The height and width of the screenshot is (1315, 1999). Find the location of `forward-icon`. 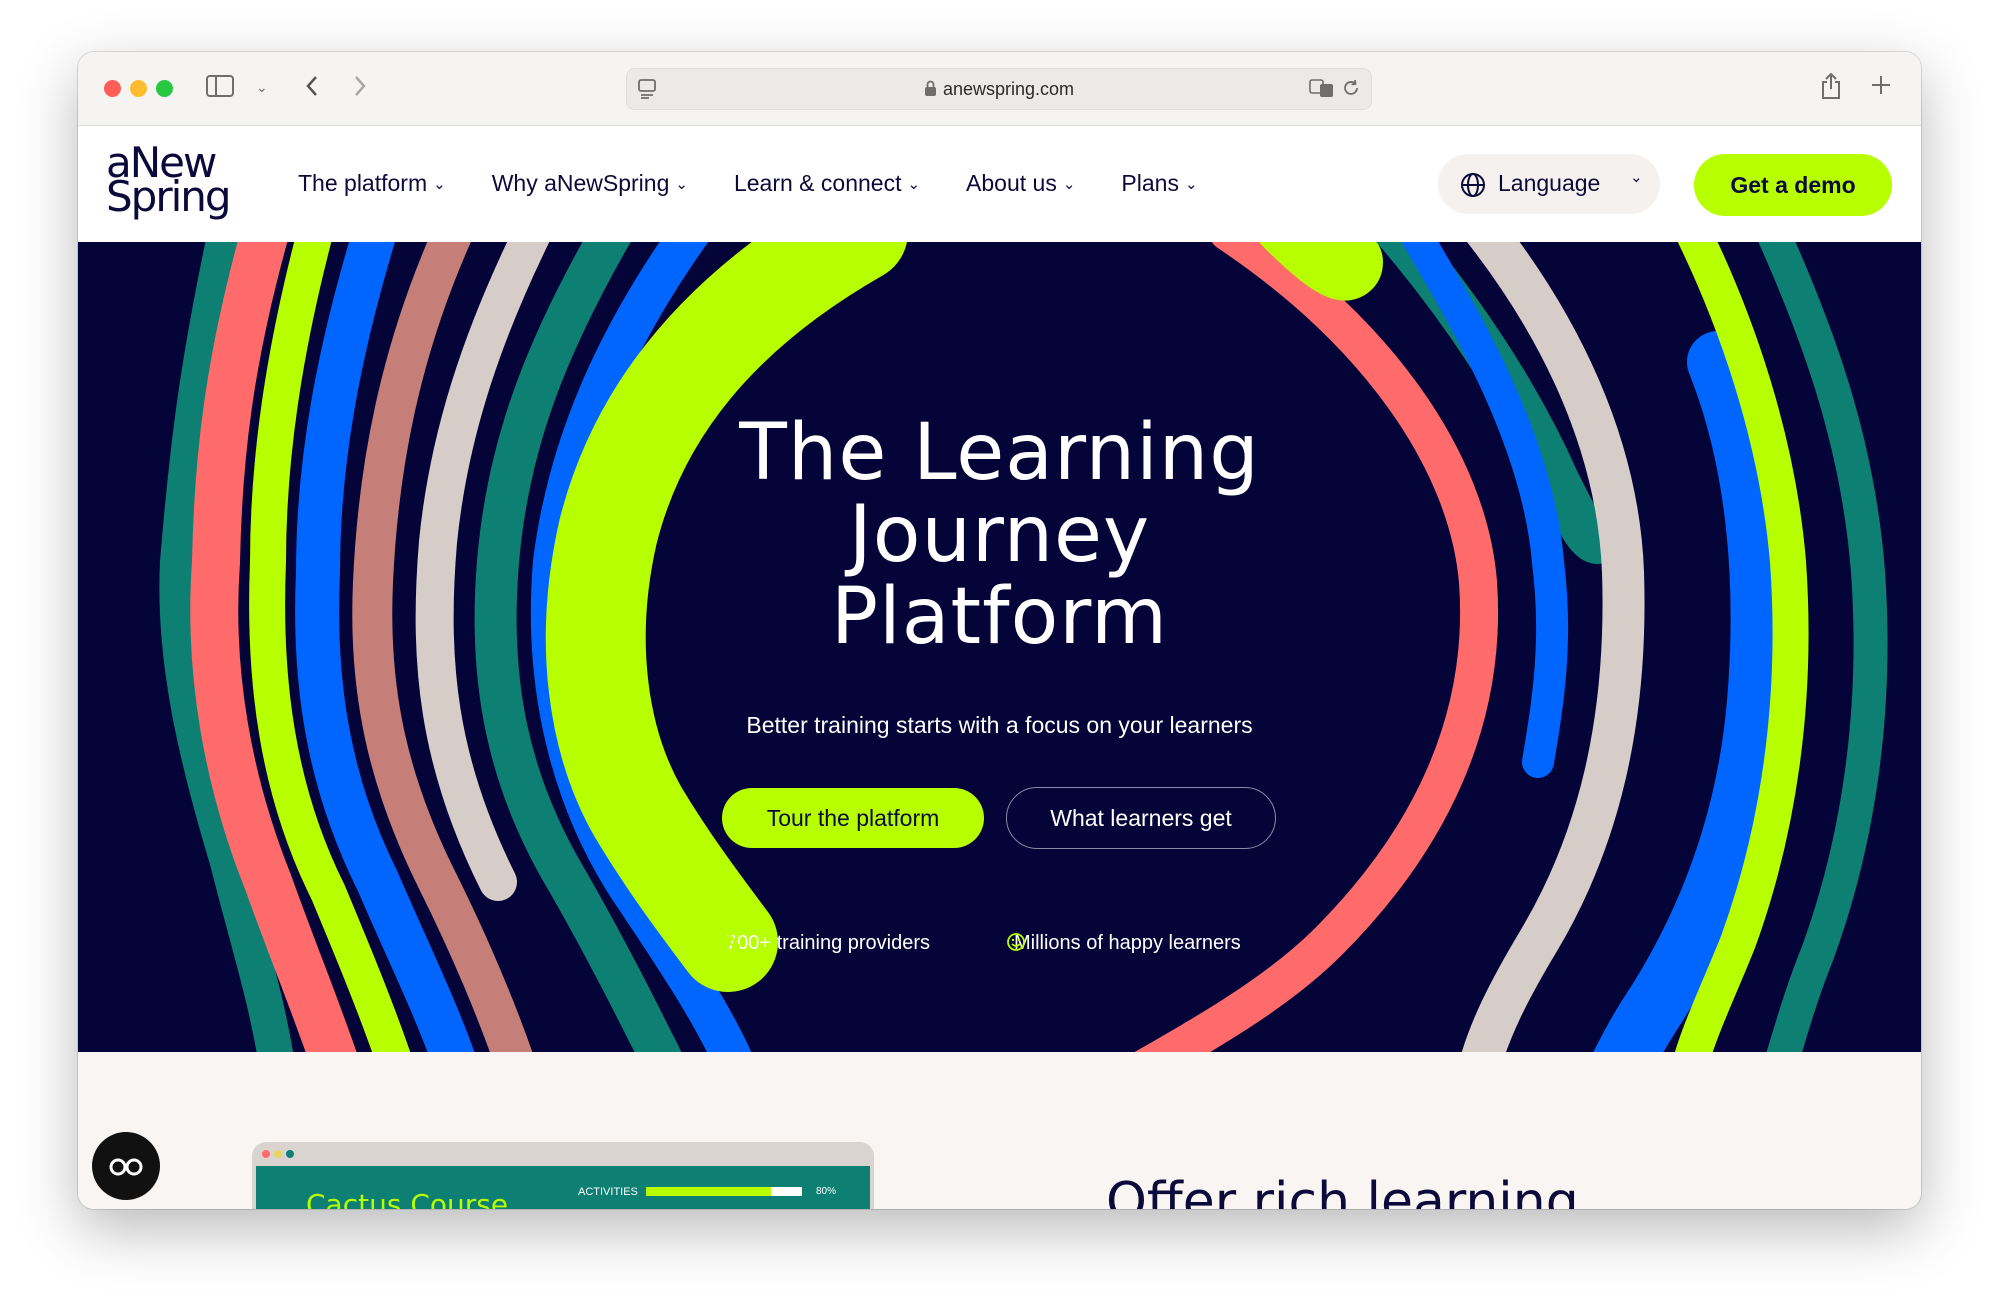

forward-icon is located at coordinates (360, 88).